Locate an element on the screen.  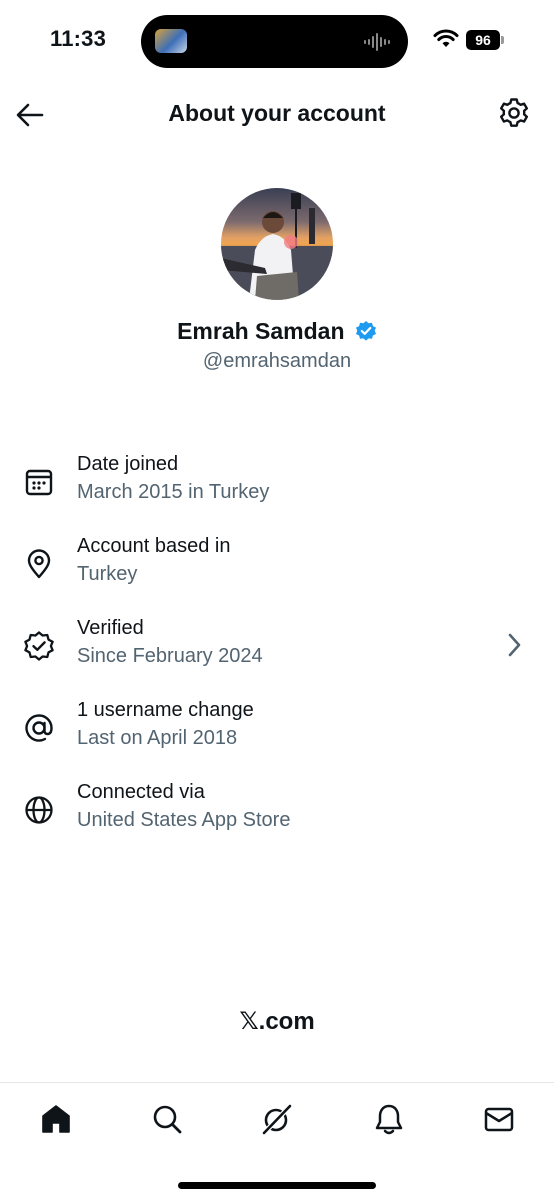
profile-name-row: Emrah Samdan is located at coordinates (277, 331).